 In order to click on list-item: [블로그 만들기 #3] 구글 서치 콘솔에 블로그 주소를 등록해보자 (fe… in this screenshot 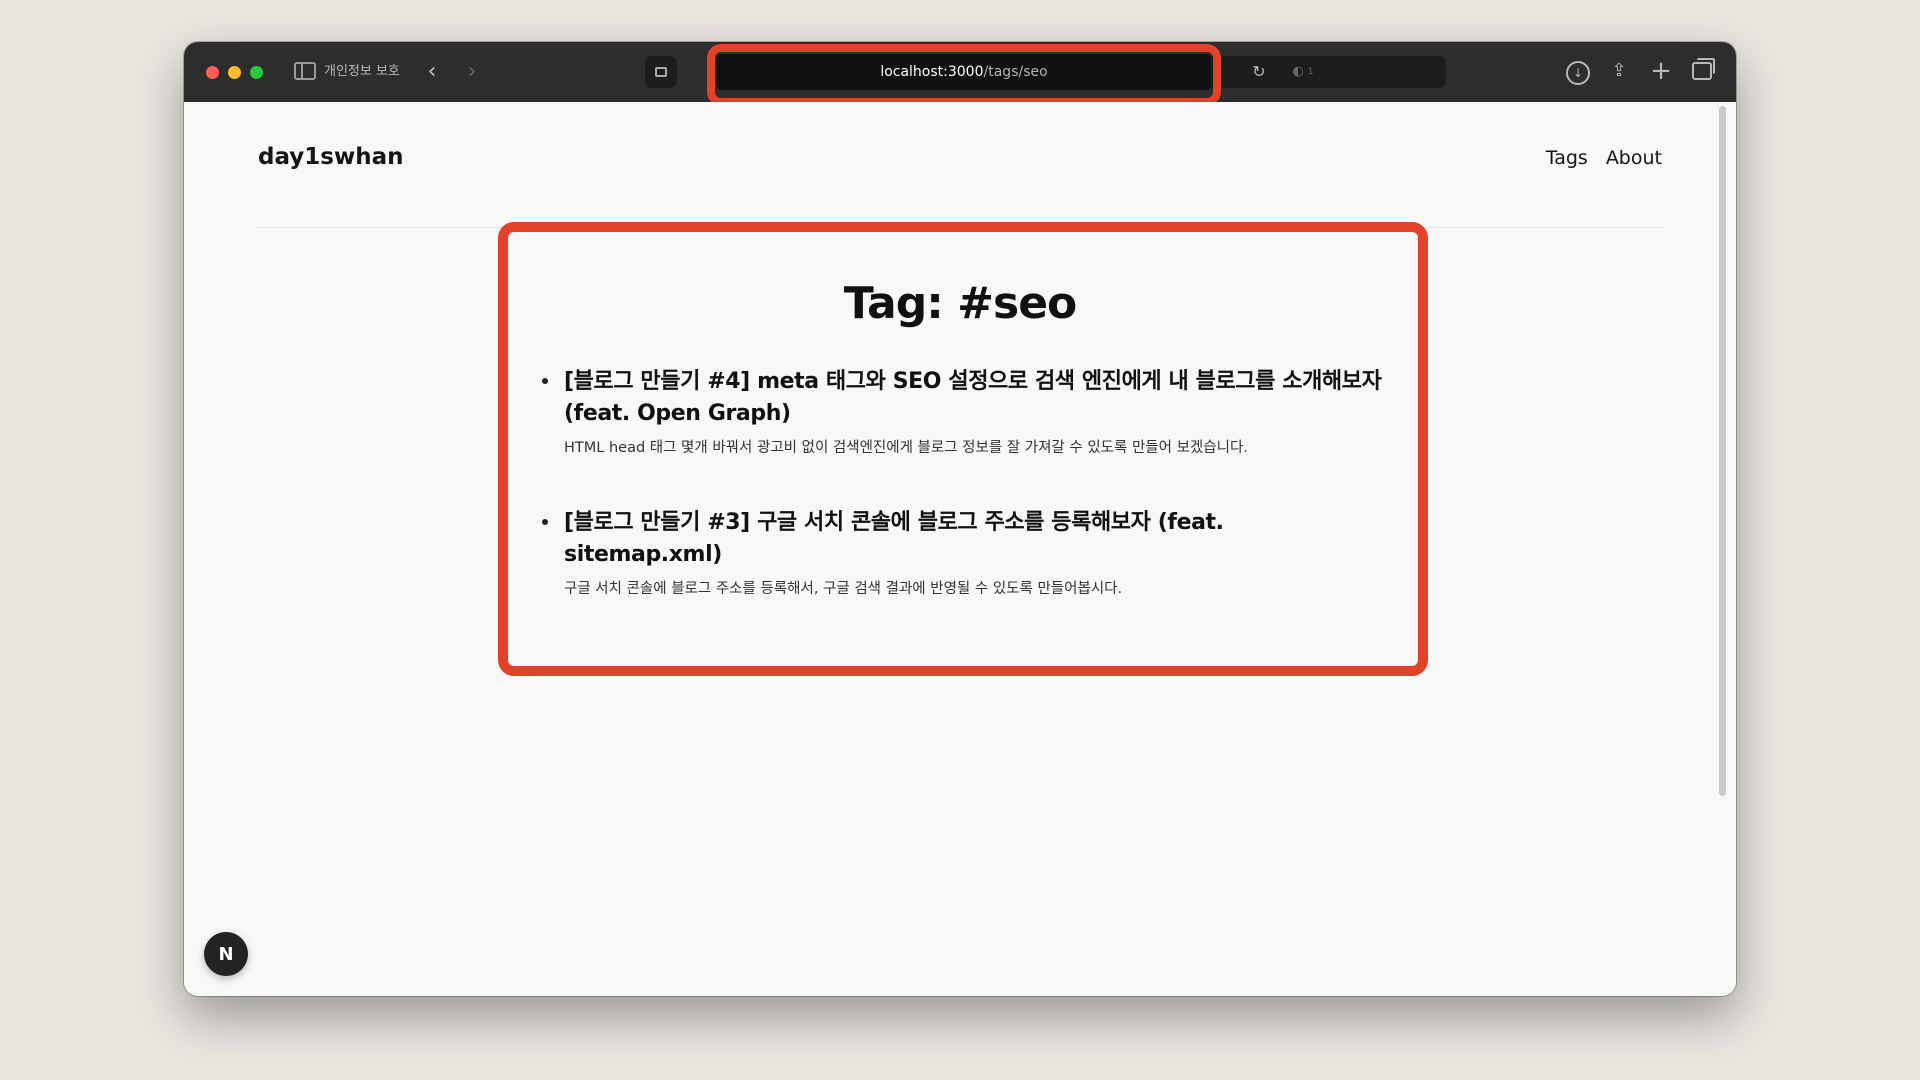, I will do `click(963, 553)`.